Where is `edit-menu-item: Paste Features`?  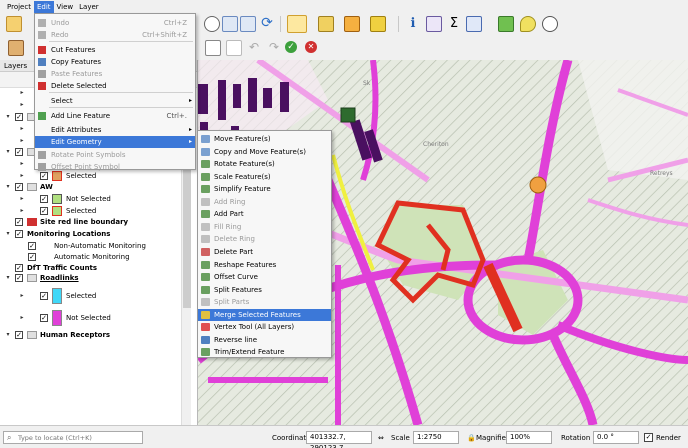 edit-menu-item: Paste Features is located at coordinates (115, 74).